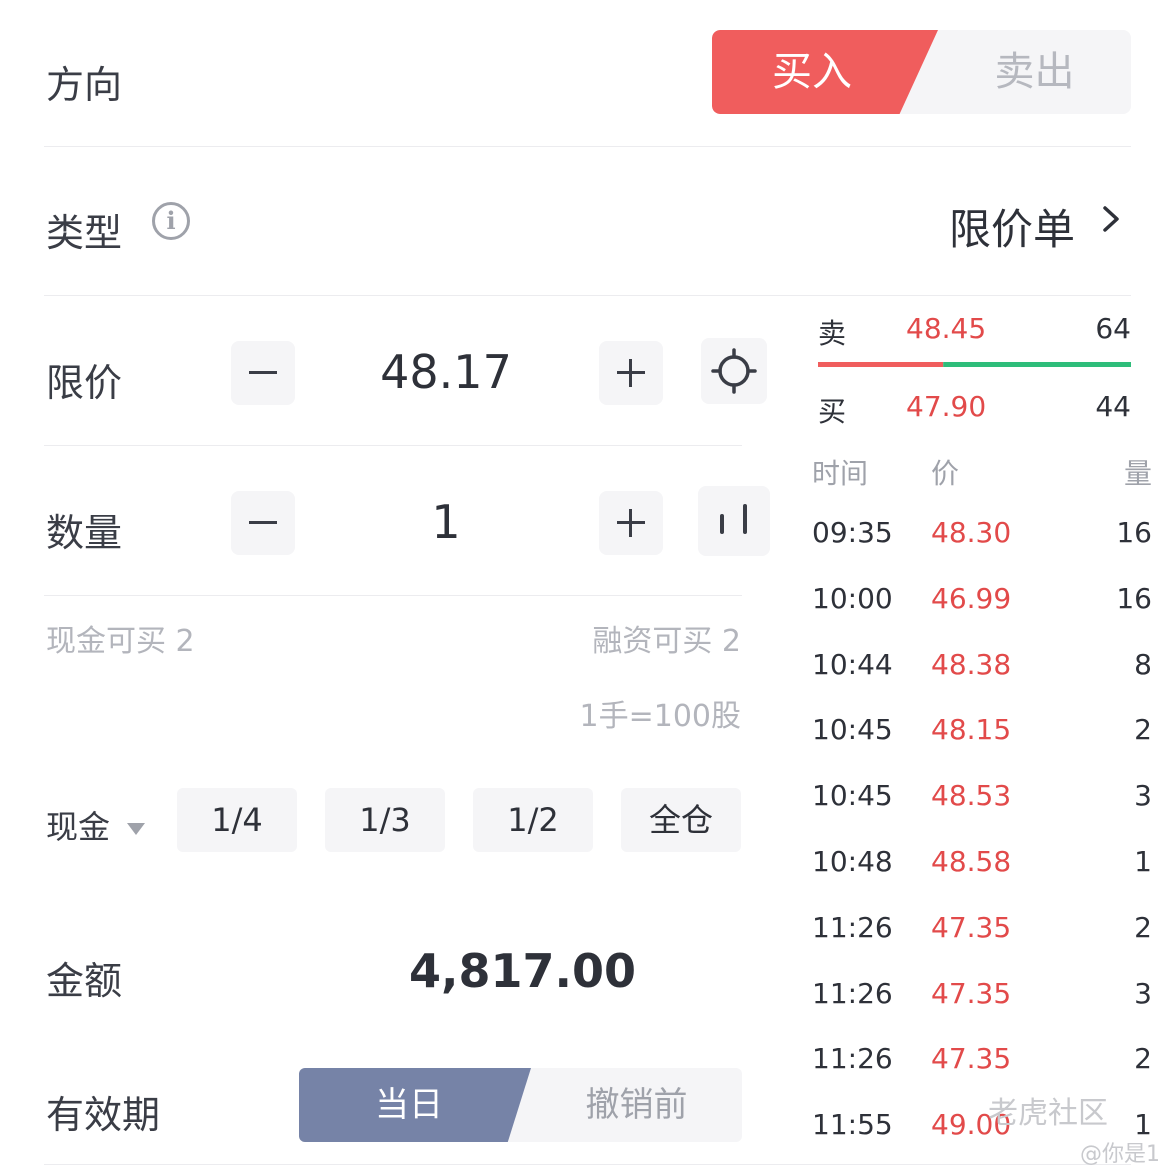 The height and width of the screenshot is (1176, 1176). What do you see at coordinates (812, 72) in the screenshot?
I see `buy-tab-label: 买入` at bounding box center [812, 72].